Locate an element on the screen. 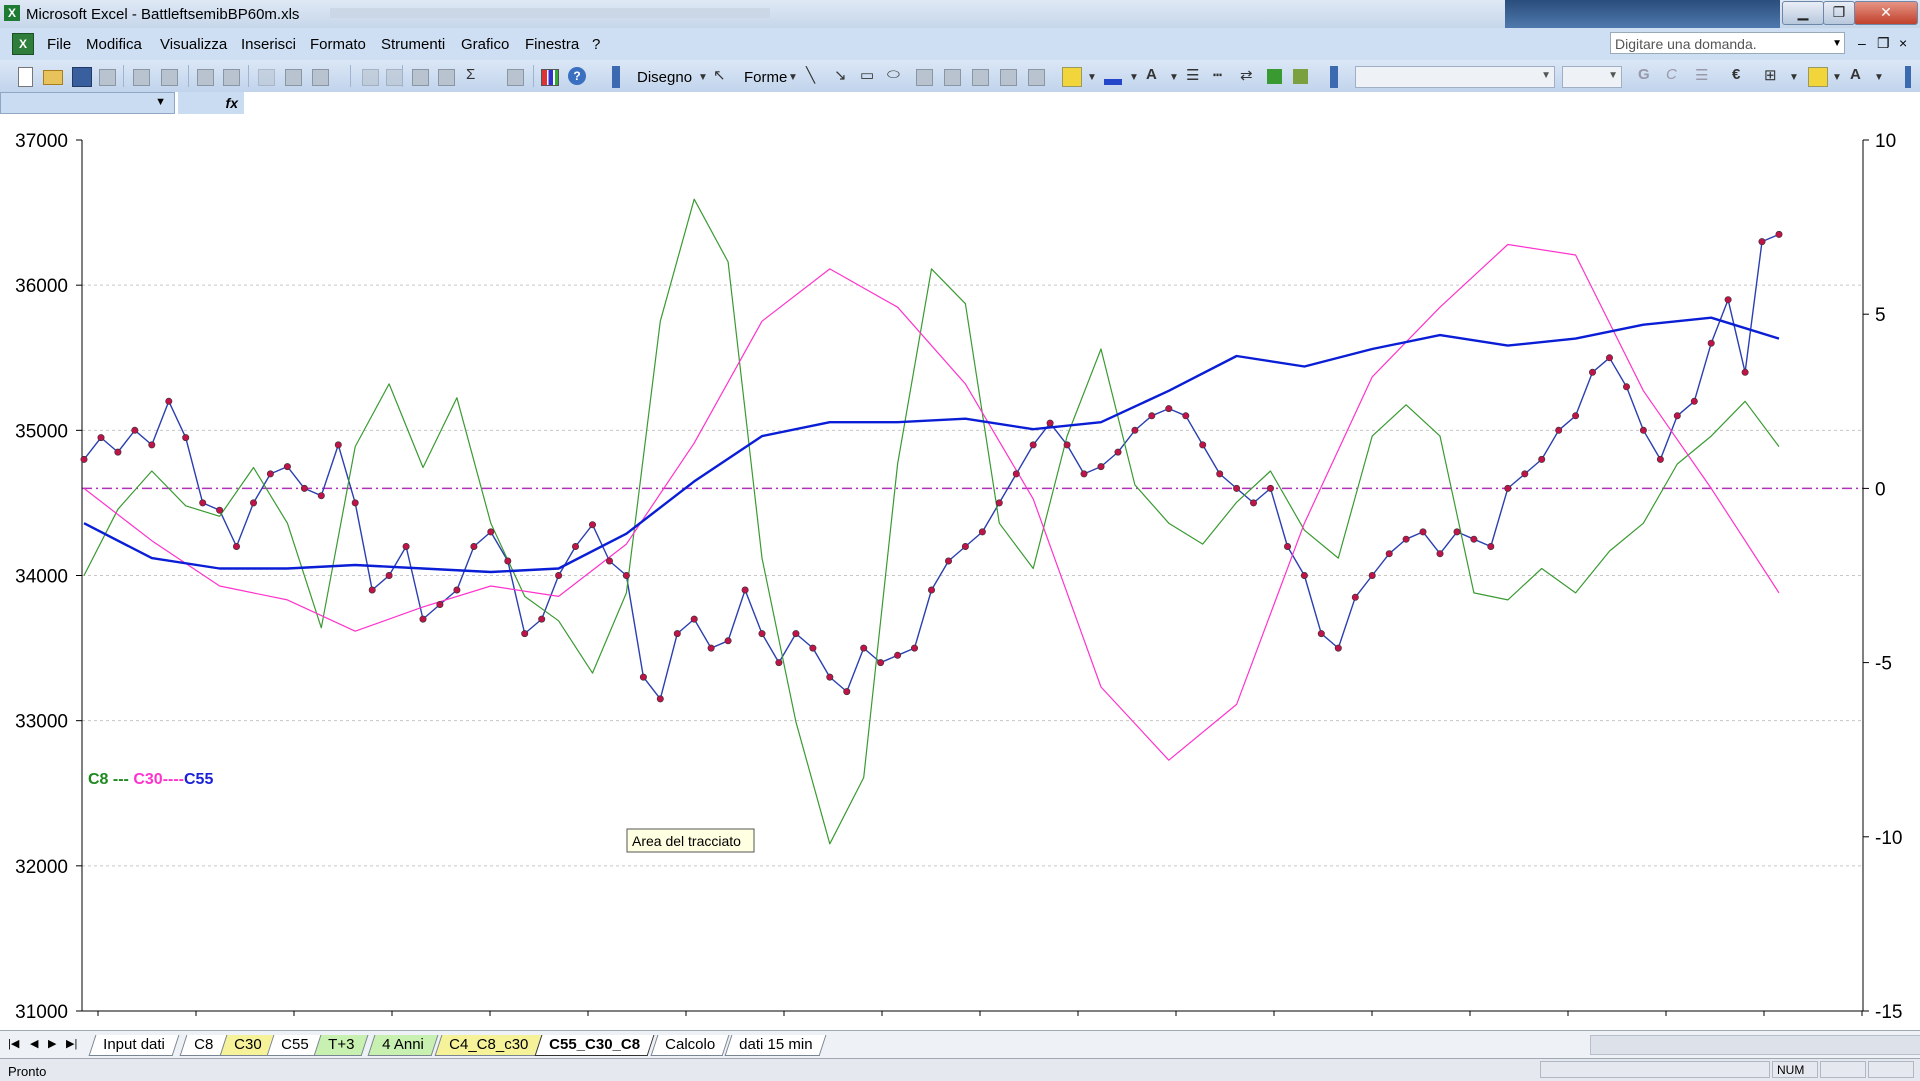 The width and height of the screenshot is (1920, 1081). refresh-icon is located at coordinates (446, 77).